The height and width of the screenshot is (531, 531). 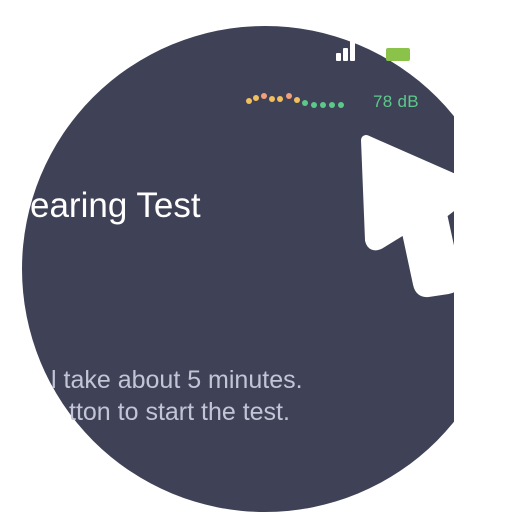 I want to click on battery-icon, so click(x=398, y=54).